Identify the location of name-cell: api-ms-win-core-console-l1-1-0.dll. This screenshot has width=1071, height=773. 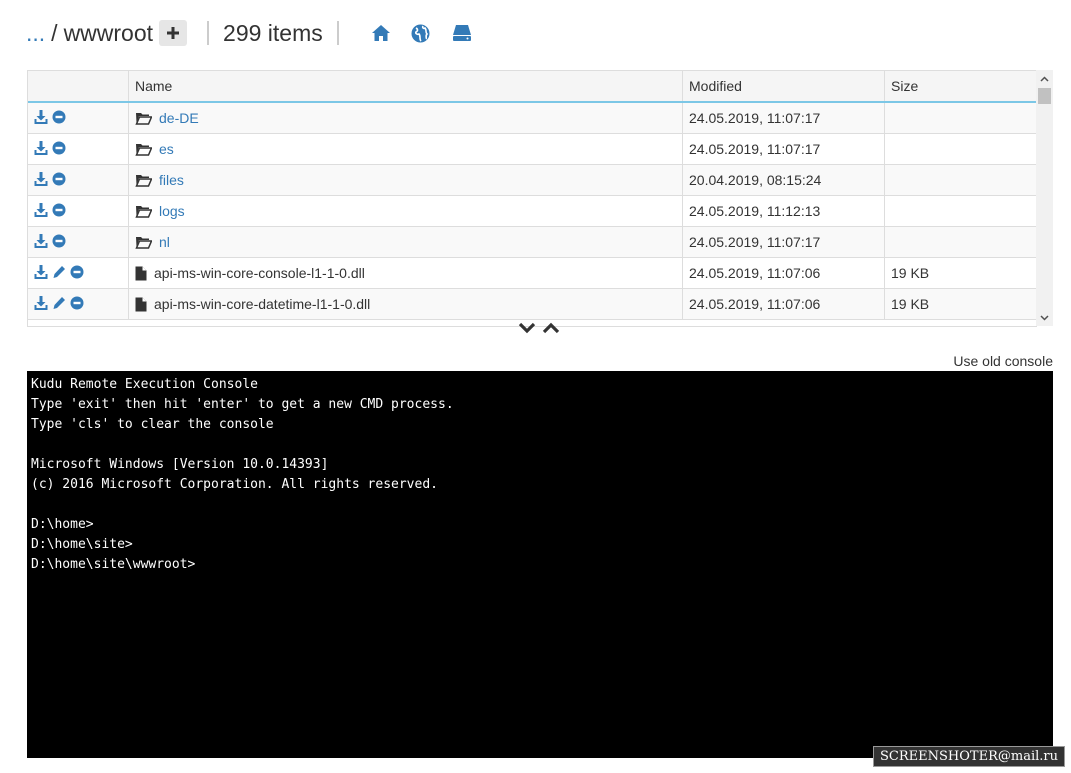
(405, 273).